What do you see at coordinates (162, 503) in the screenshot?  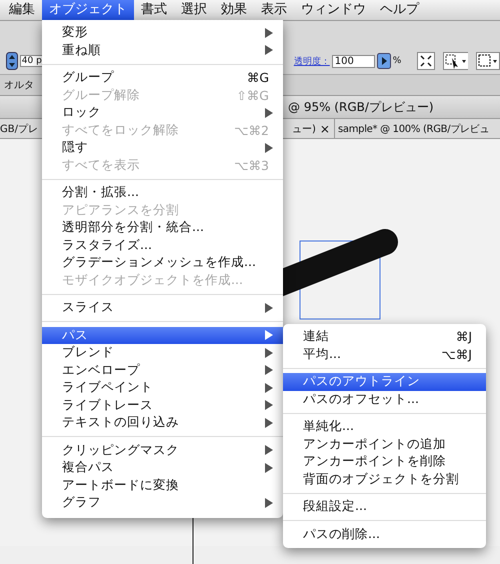 I see `menu-item: グラフ` at bounding box center [162, 503].